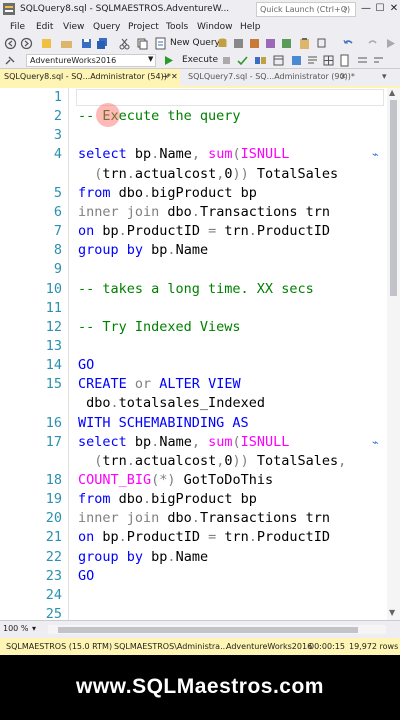 This screenshot has width=400, height=720. What do you see at coordinates (392, 612) in the screenshot?
I see `scroll-down-icon: ▼` at bounding box center [392, 612].